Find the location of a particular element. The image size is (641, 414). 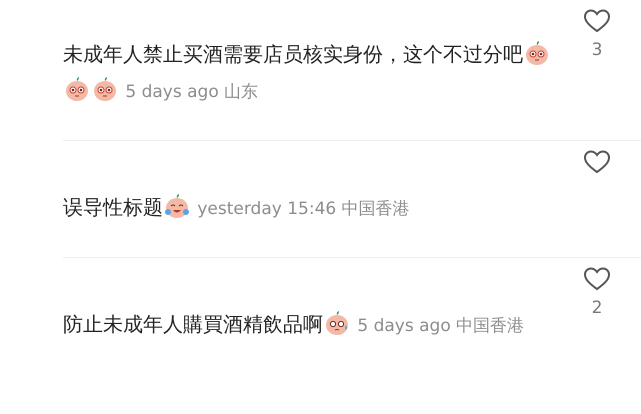

like-count: 3 is located at coordinates (597, 50).